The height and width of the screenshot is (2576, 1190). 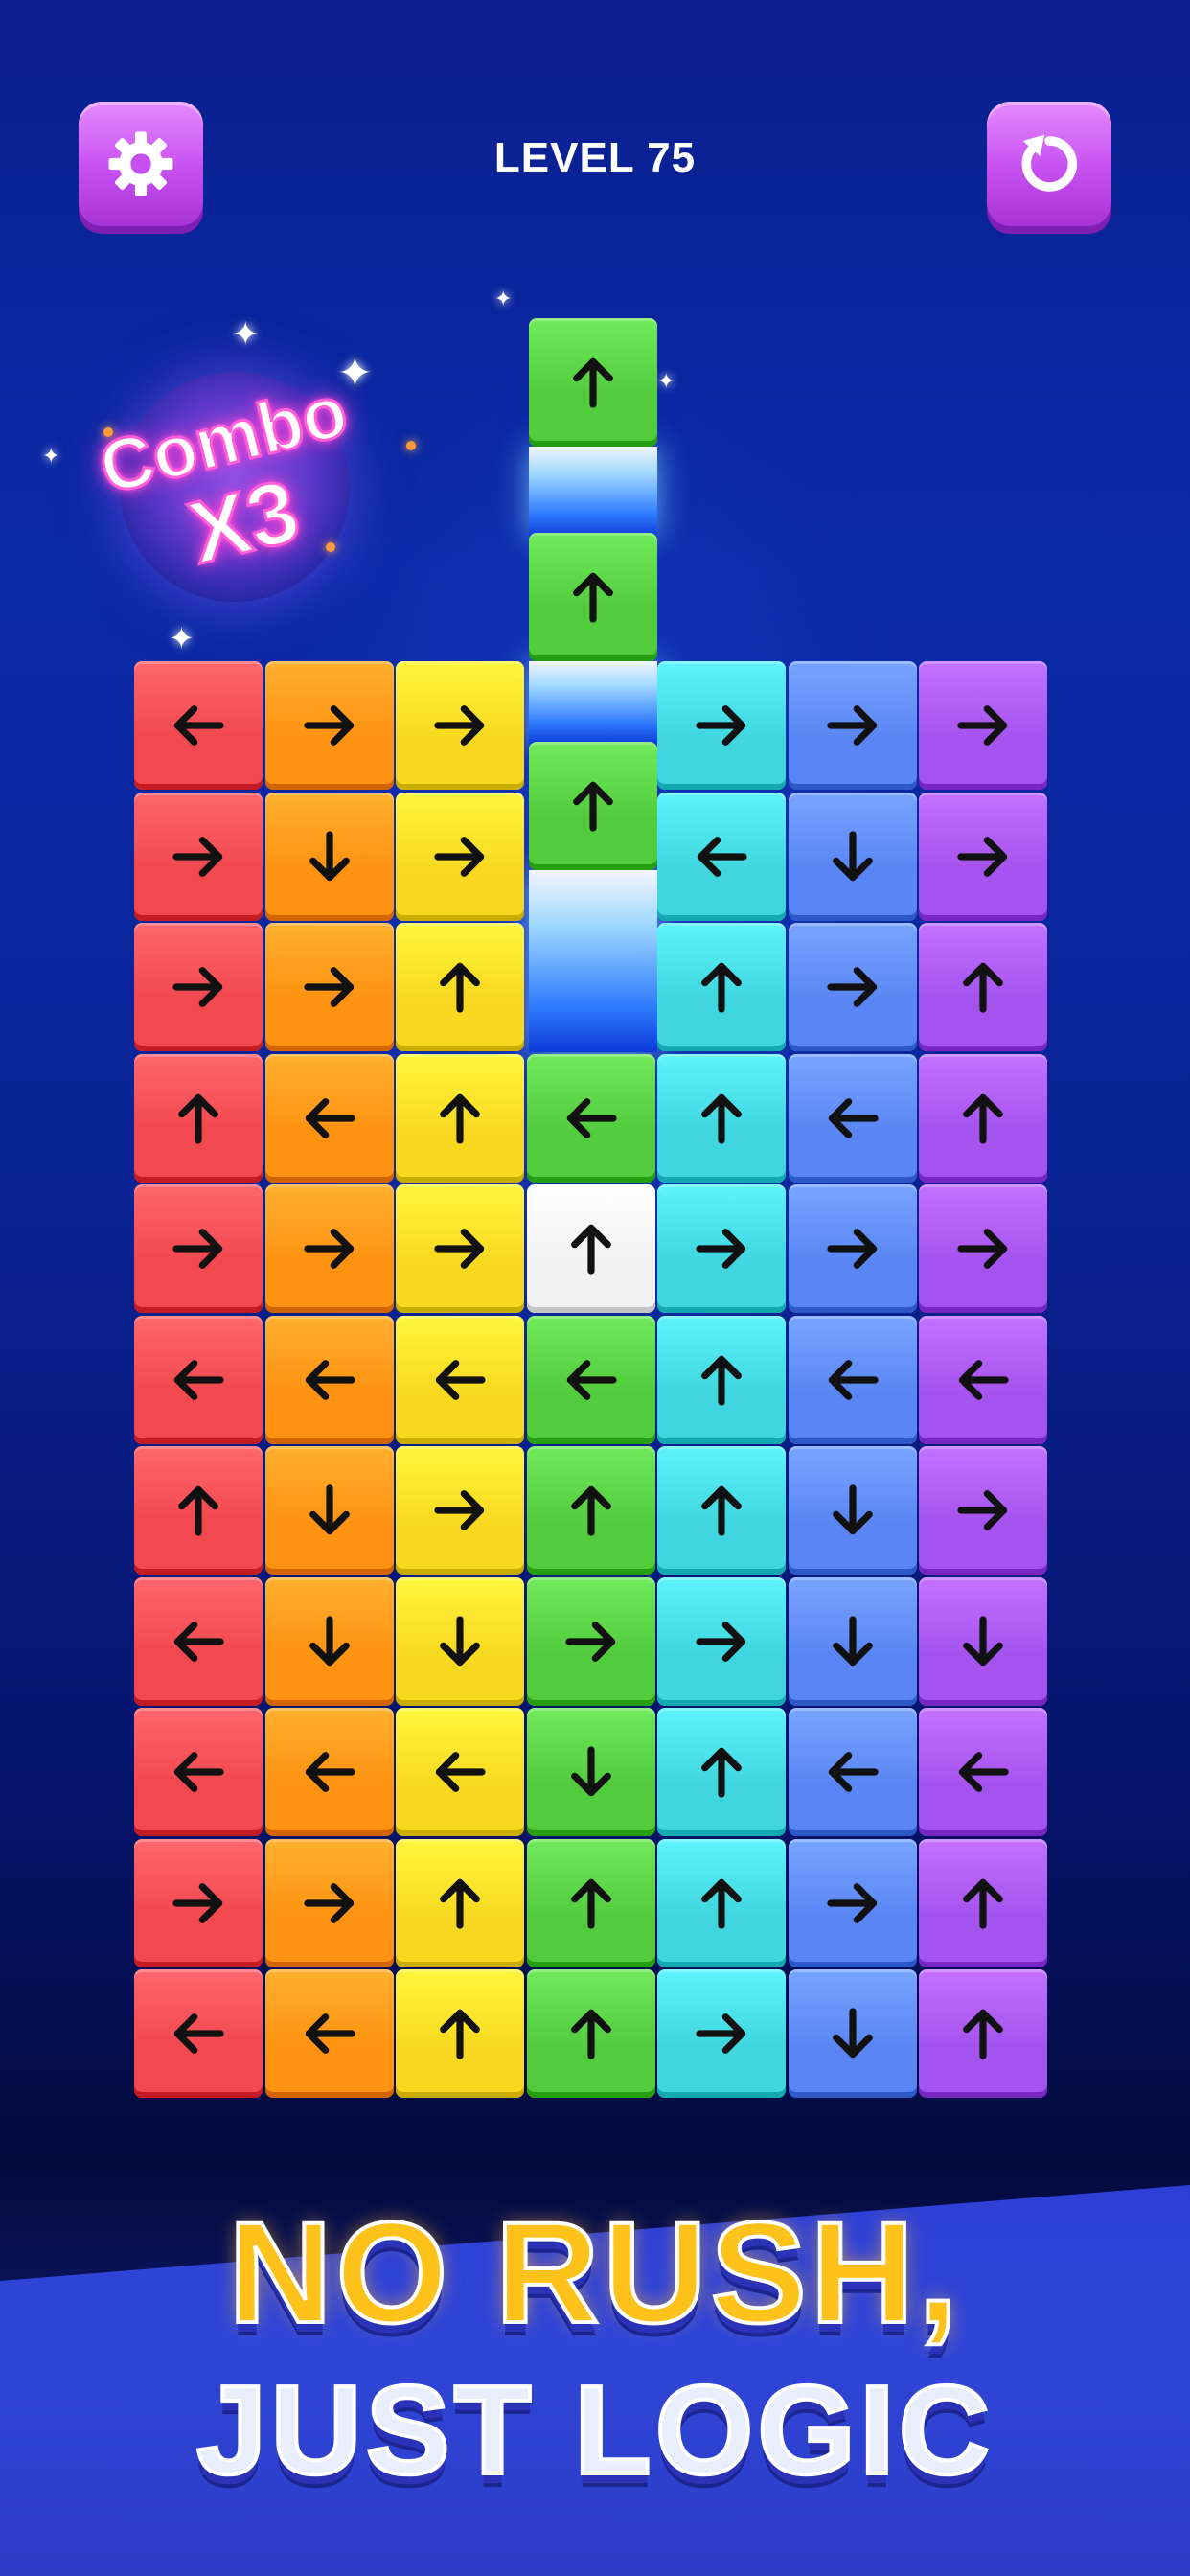 I want to click on banner-title-line2: JUST LOGIC, so click(x=595, y=2430).